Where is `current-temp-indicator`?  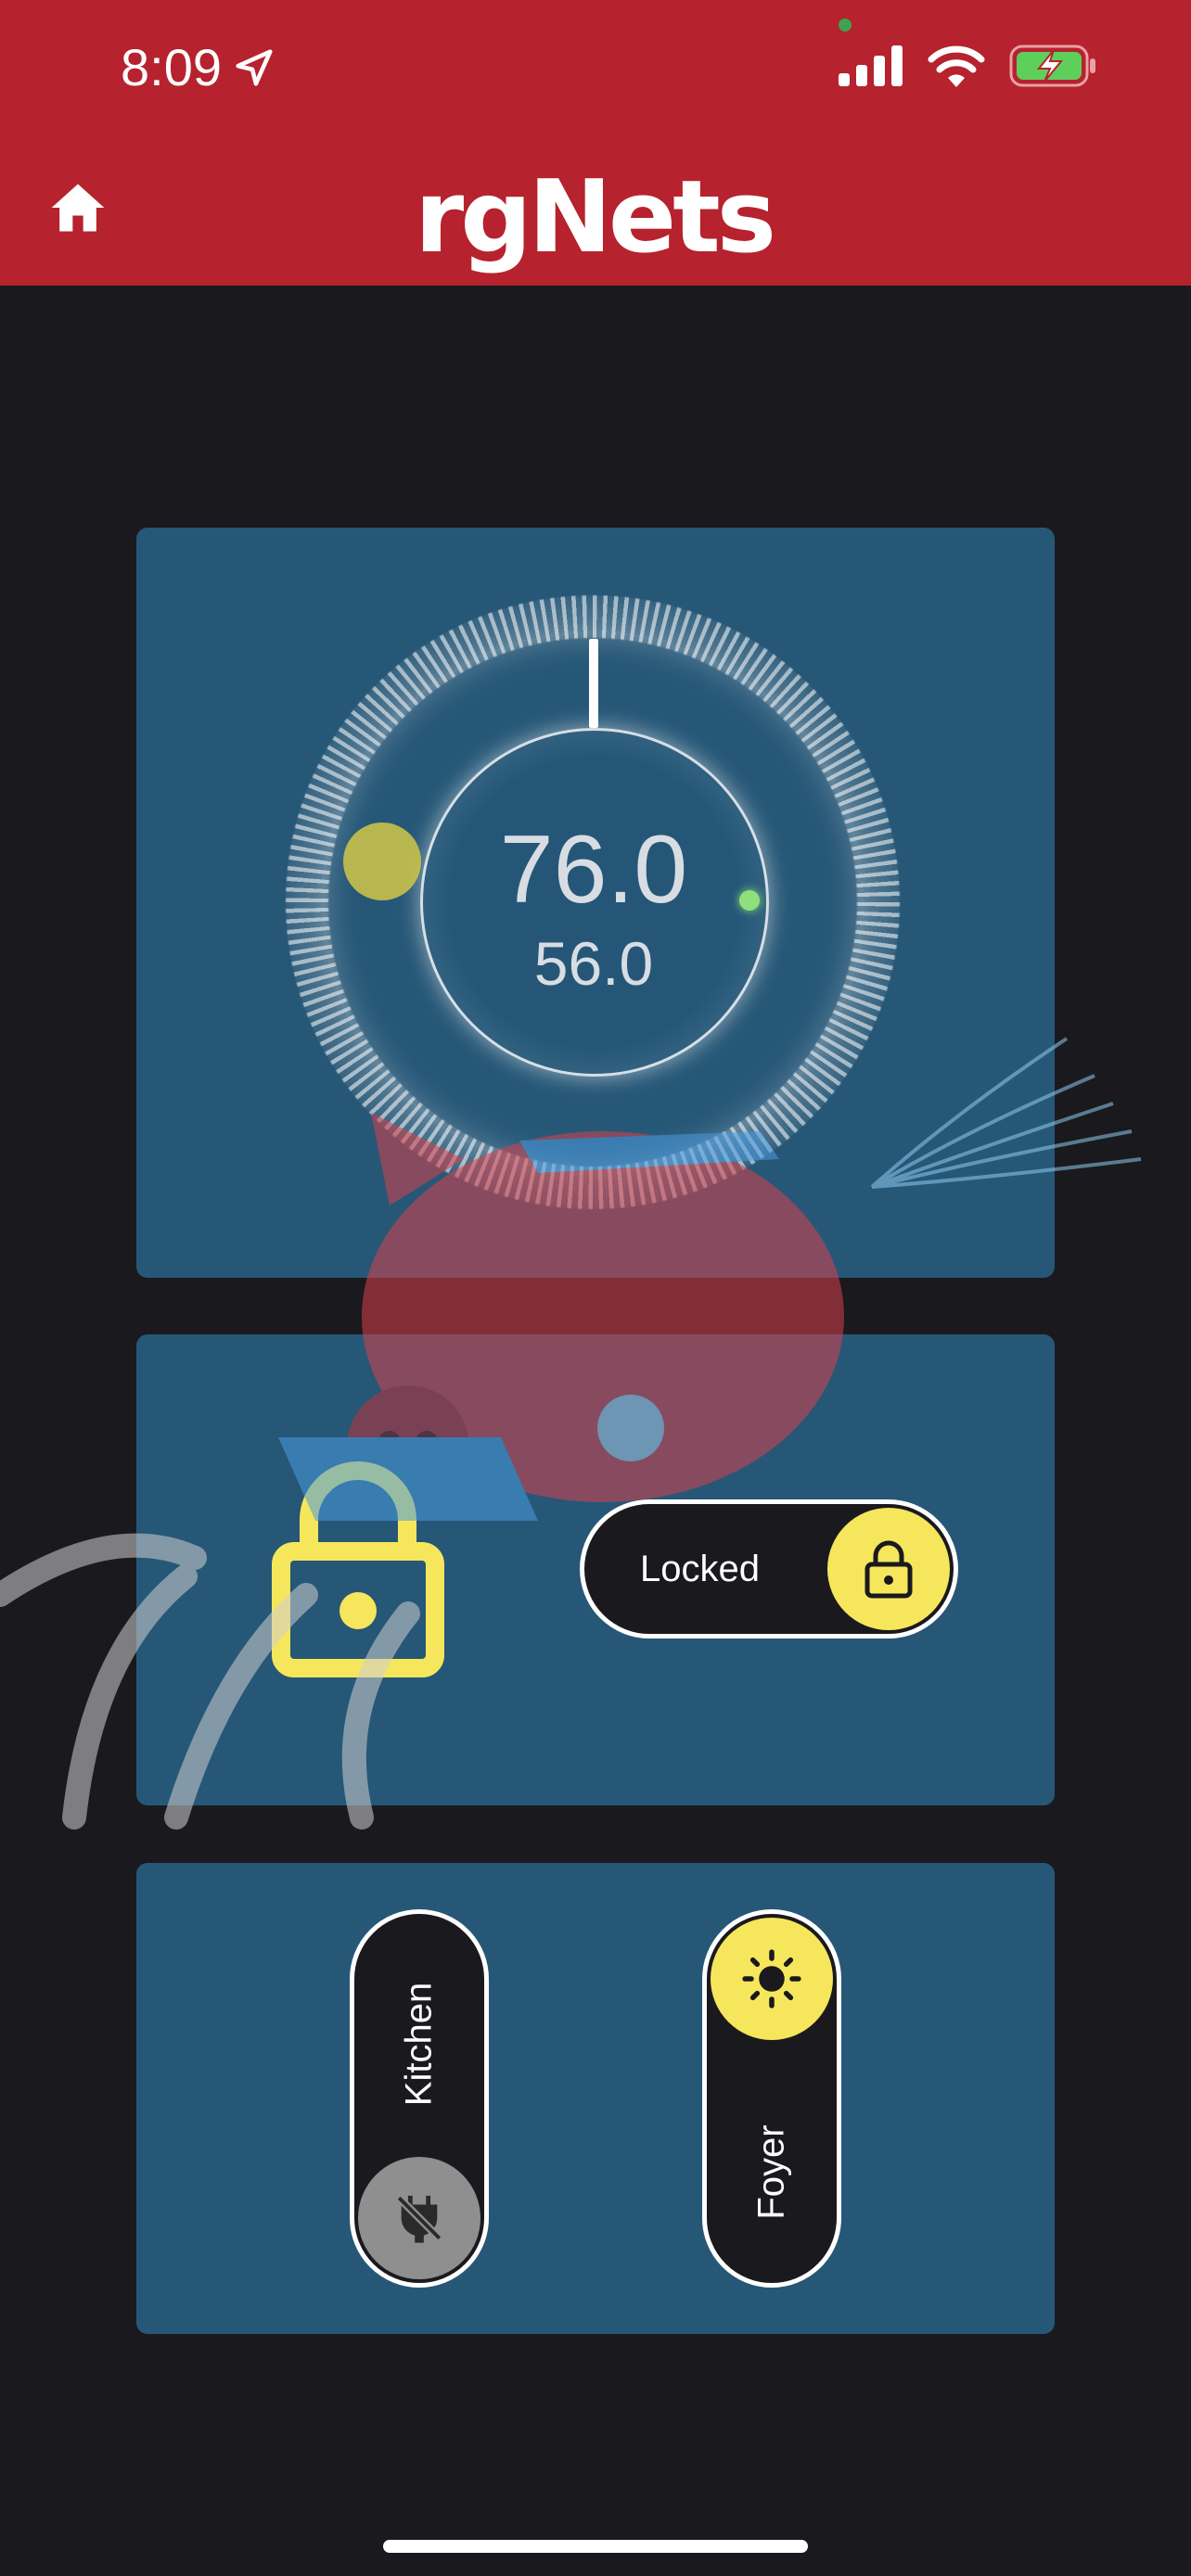
current-temp-indicator is located at coordinates (749, 900).